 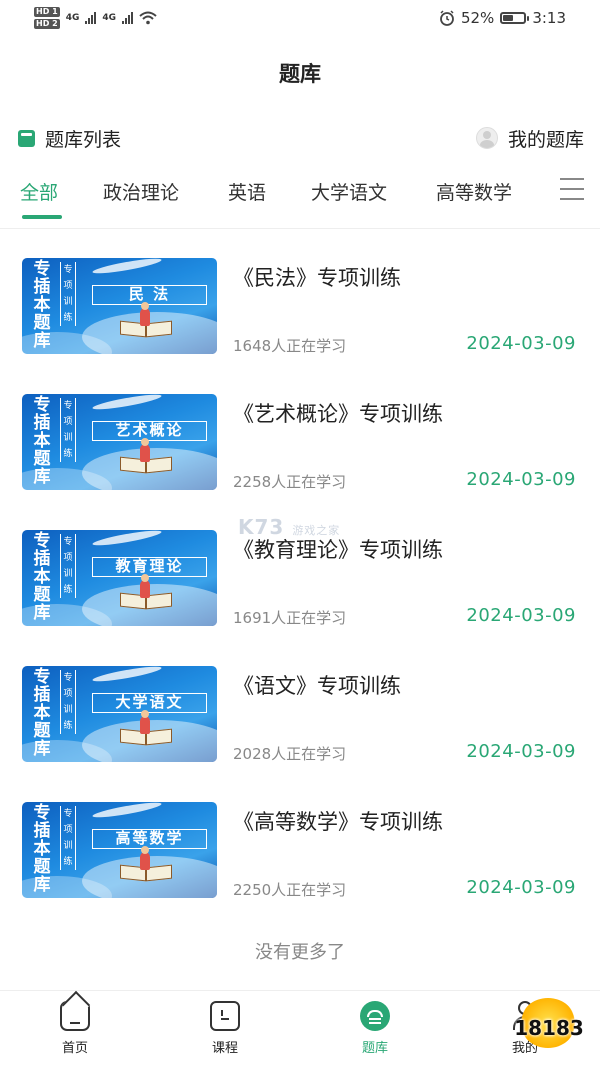 I want to click on status-bar-right: 52% 3:13, so click(x=502, y=18).